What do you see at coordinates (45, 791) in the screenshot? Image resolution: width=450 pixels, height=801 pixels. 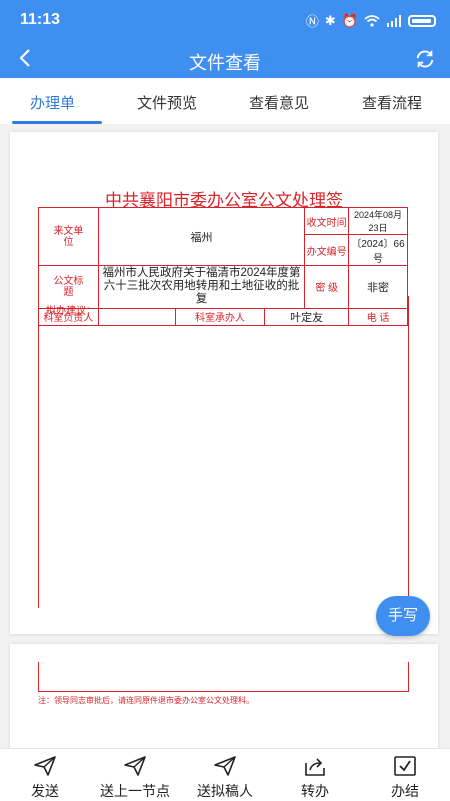 I see `send-label: 发送` at bounding box center [45, 791].